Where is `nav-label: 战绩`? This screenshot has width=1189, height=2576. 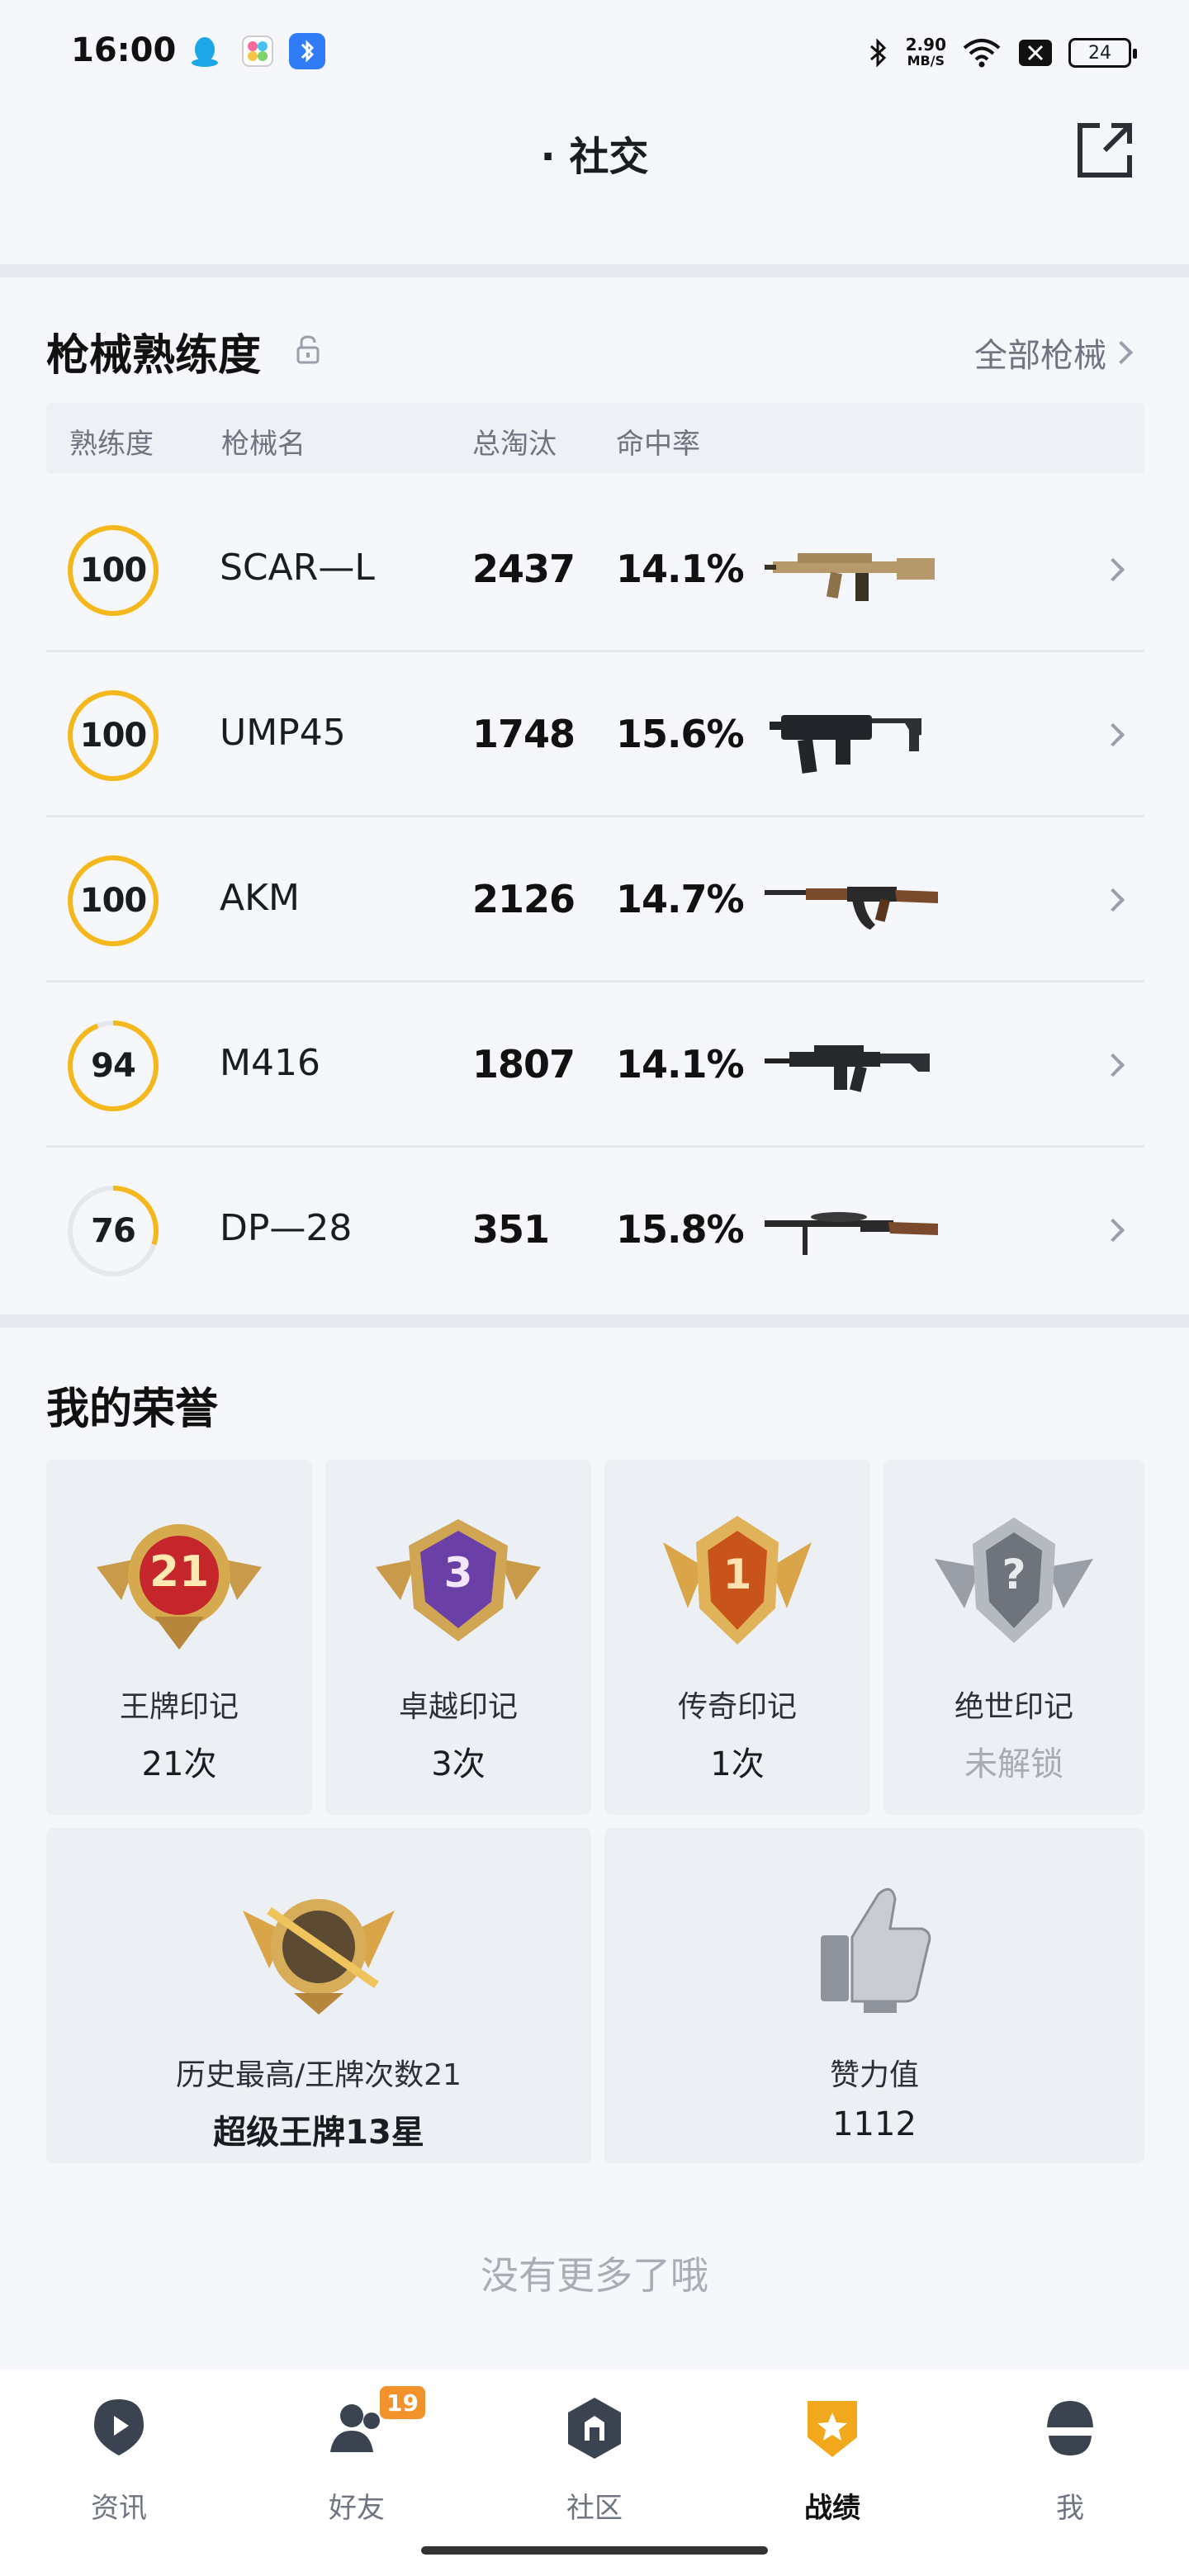
nav-label: 战绩 is located at coordinates (832, 2508).